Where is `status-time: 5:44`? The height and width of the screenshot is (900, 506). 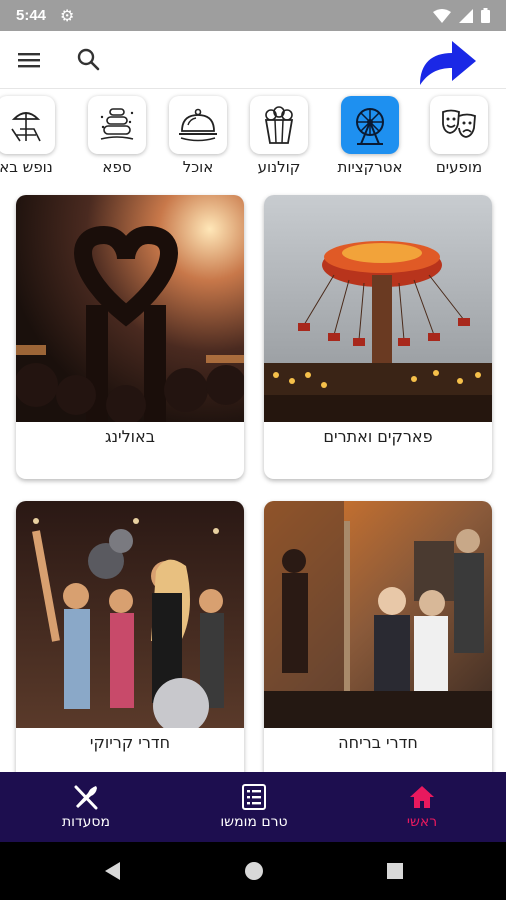 status-time: 5:44 is located at coordinates (31, 15).